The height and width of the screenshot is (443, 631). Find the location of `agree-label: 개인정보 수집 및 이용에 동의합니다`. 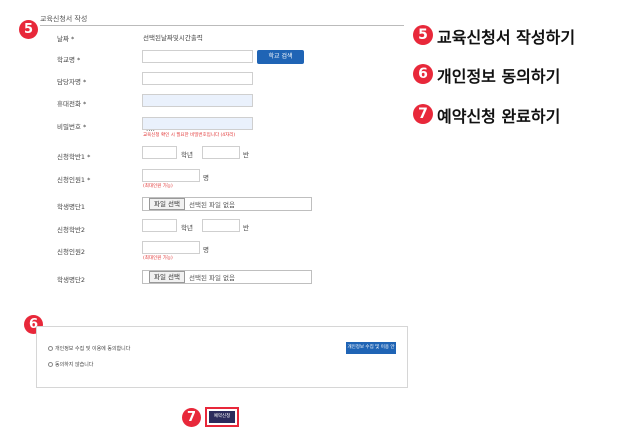

agree-label: 개인정보 수집 및 이용에 동의합니다 is located at coordinates (93, 349).